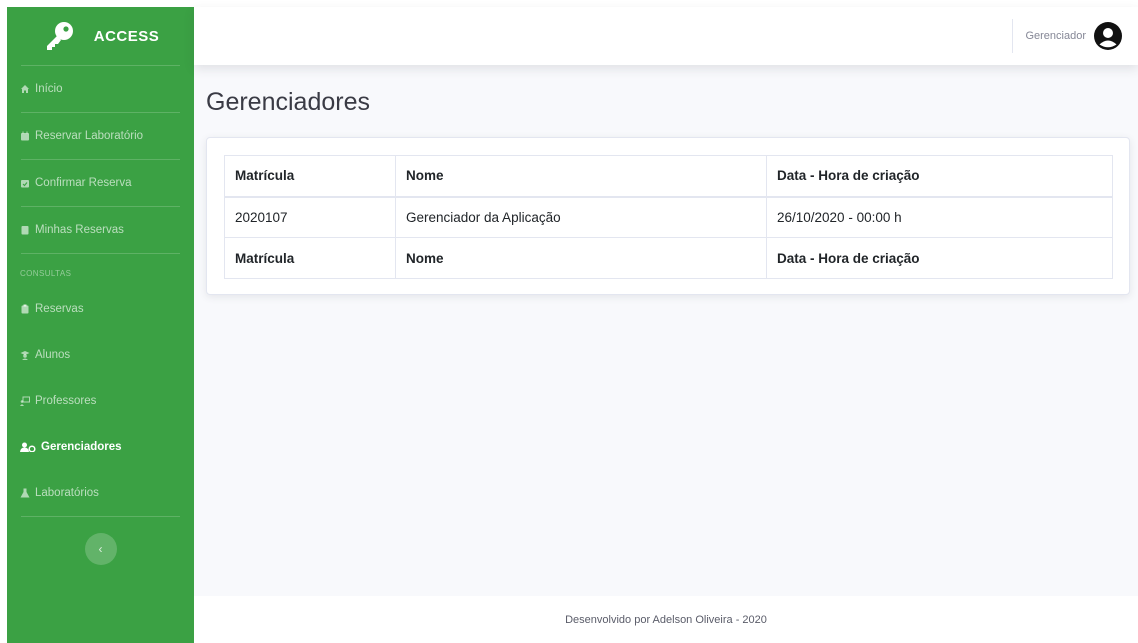 Image resolution: width=1138 pixels, height=643 pixels. What do you see at coordinates (288, 102) in the screenshot?
I see `page-title: Gerenciadores` at bounding box center [288, 102].